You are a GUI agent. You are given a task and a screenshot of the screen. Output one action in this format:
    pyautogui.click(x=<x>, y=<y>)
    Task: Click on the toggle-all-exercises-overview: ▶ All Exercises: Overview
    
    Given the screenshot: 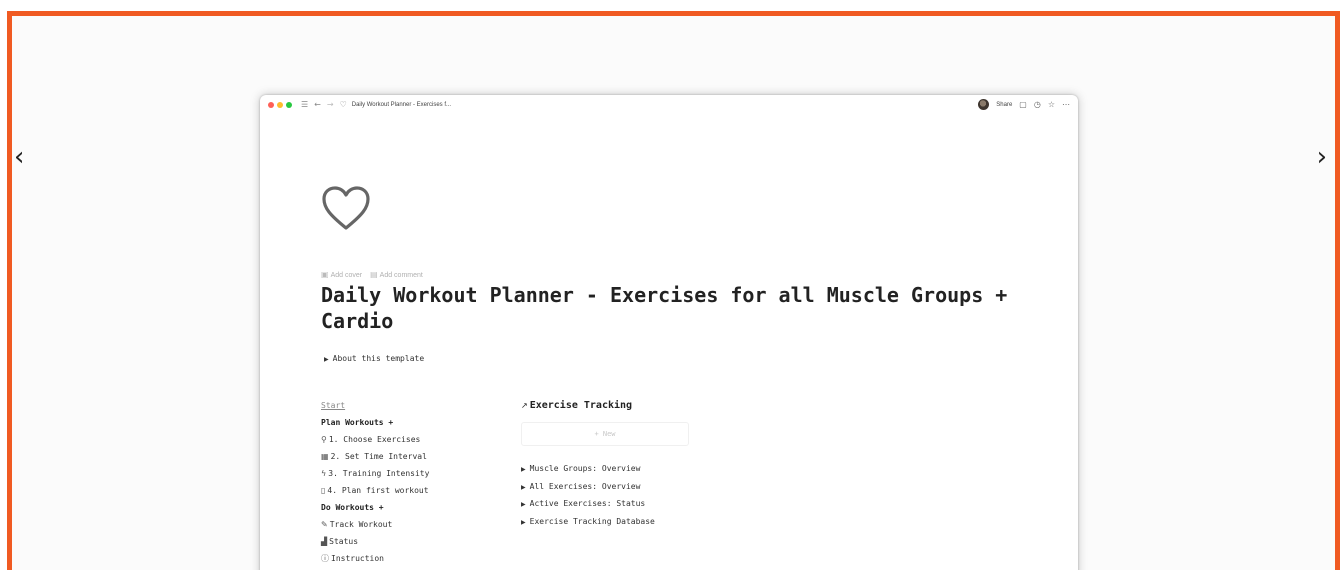 What is the action you would take?
    pyautogui.click(x=605, y=487)
    